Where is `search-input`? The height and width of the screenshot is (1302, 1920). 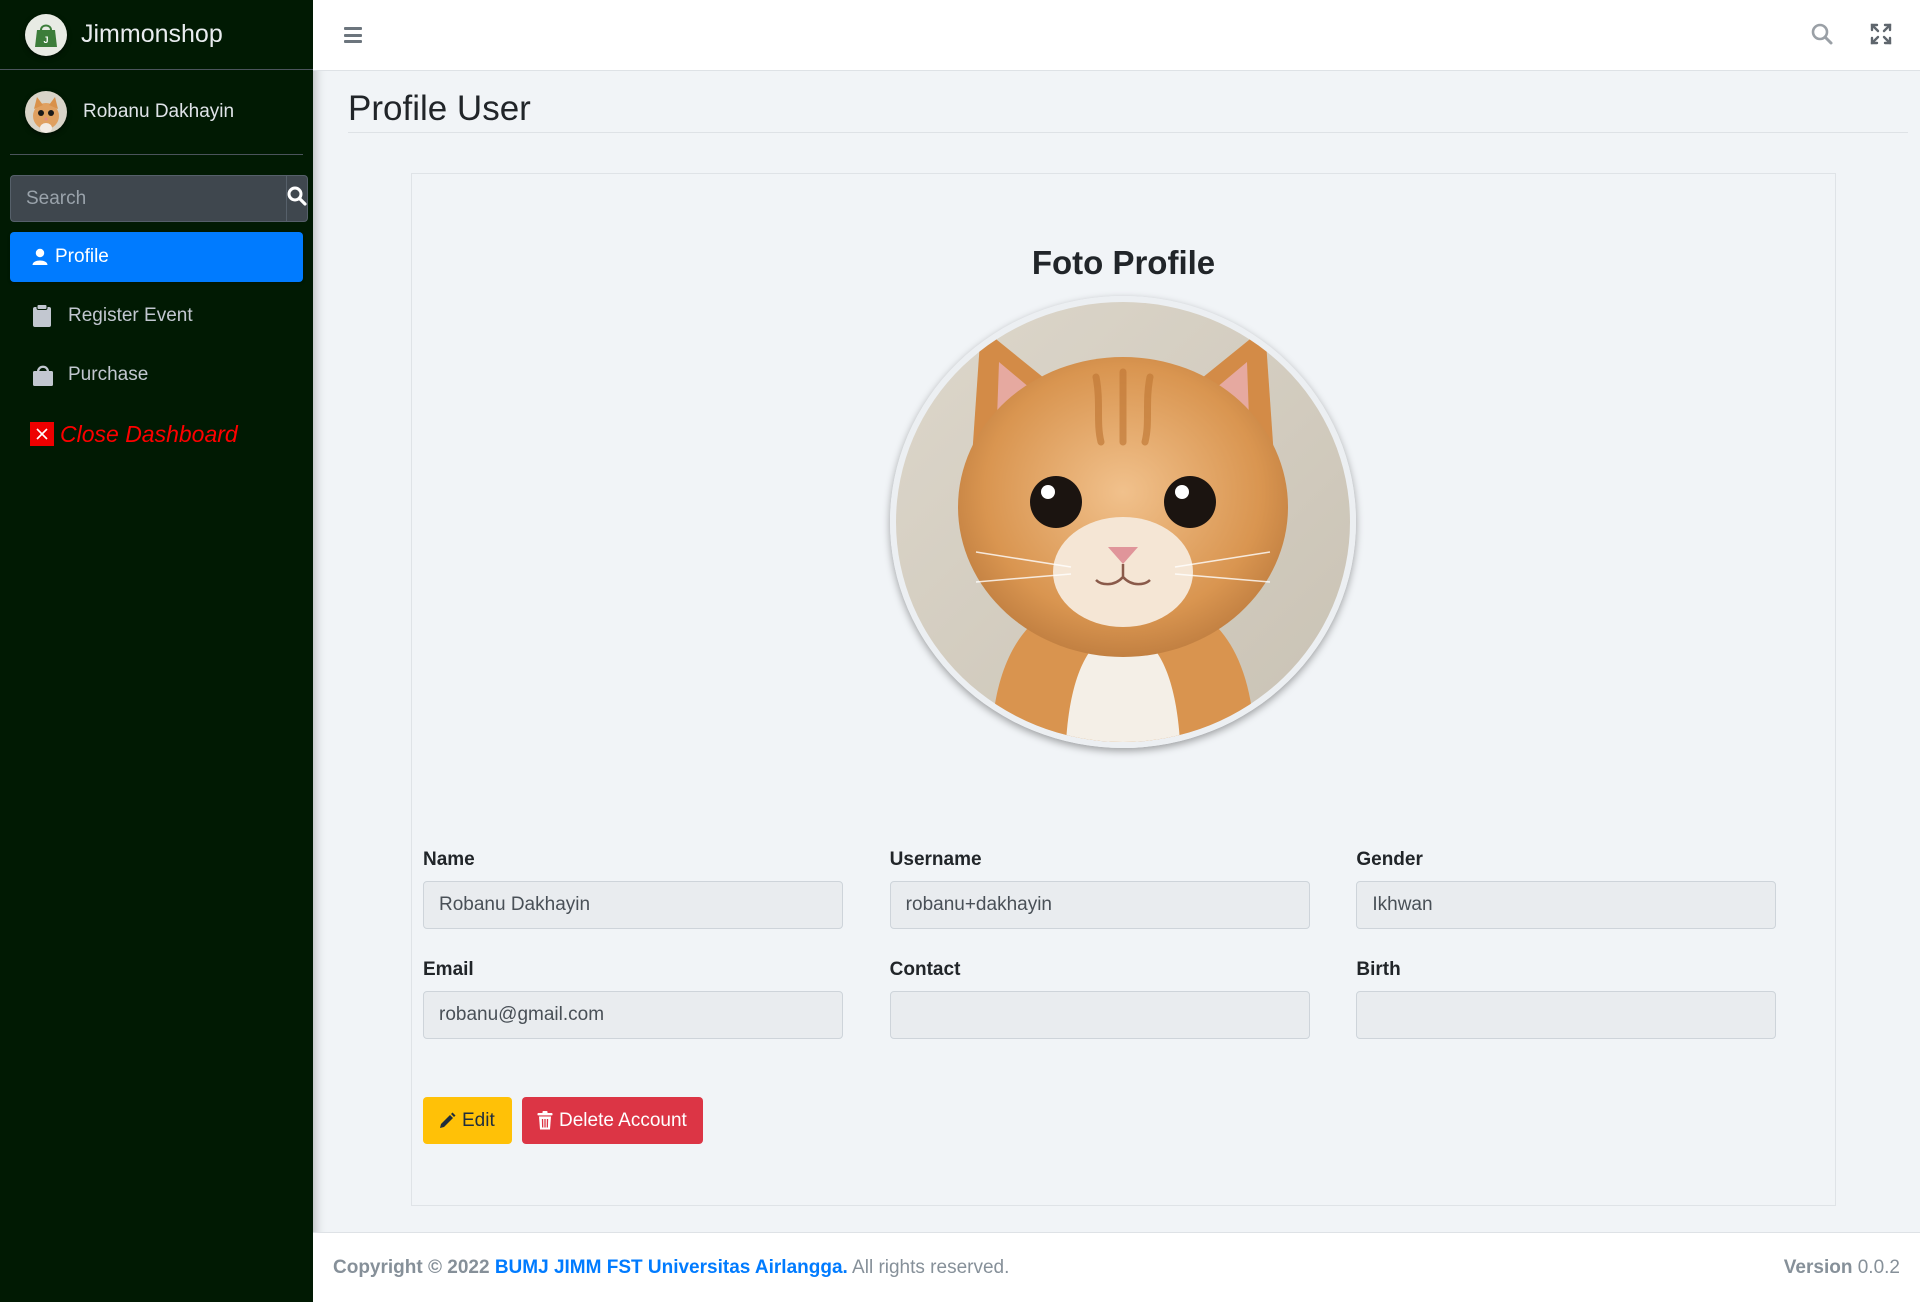 search-input is located at coordinates (148, 198).